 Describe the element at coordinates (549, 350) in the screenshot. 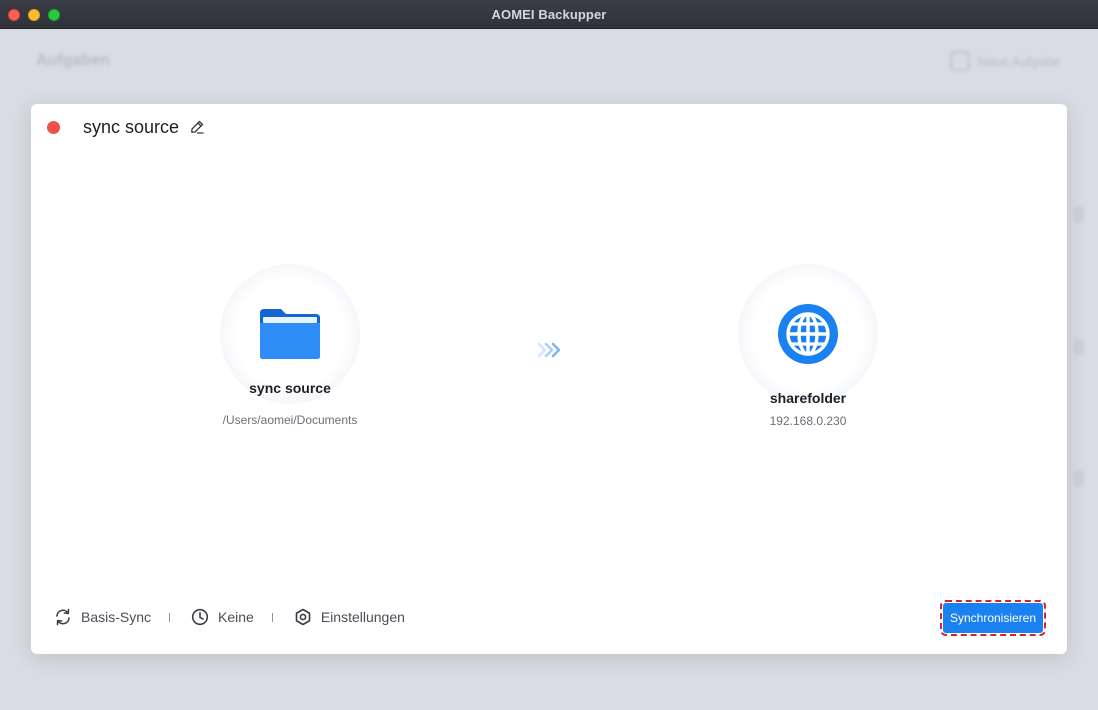

I see `sync-direction-arrows-icon` at that location.